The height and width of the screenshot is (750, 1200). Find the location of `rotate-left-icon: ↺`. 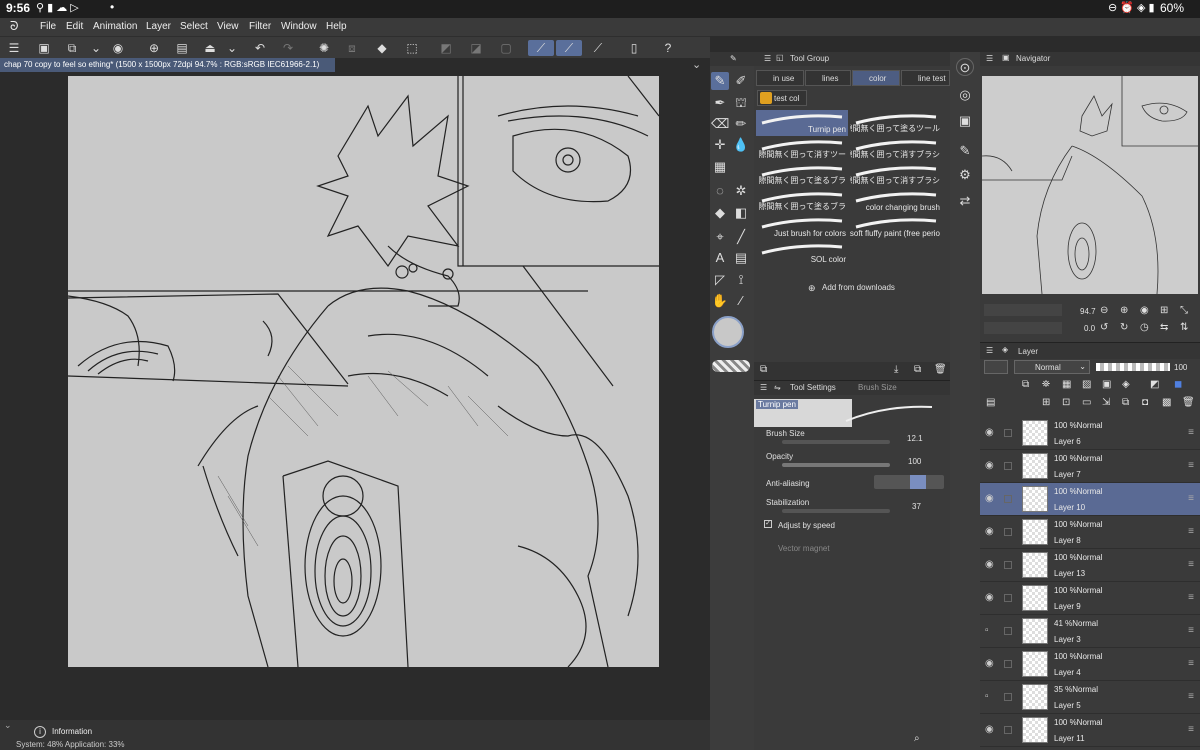

rotate-left-icon: ↺ is located at coordinates (1104, 327).